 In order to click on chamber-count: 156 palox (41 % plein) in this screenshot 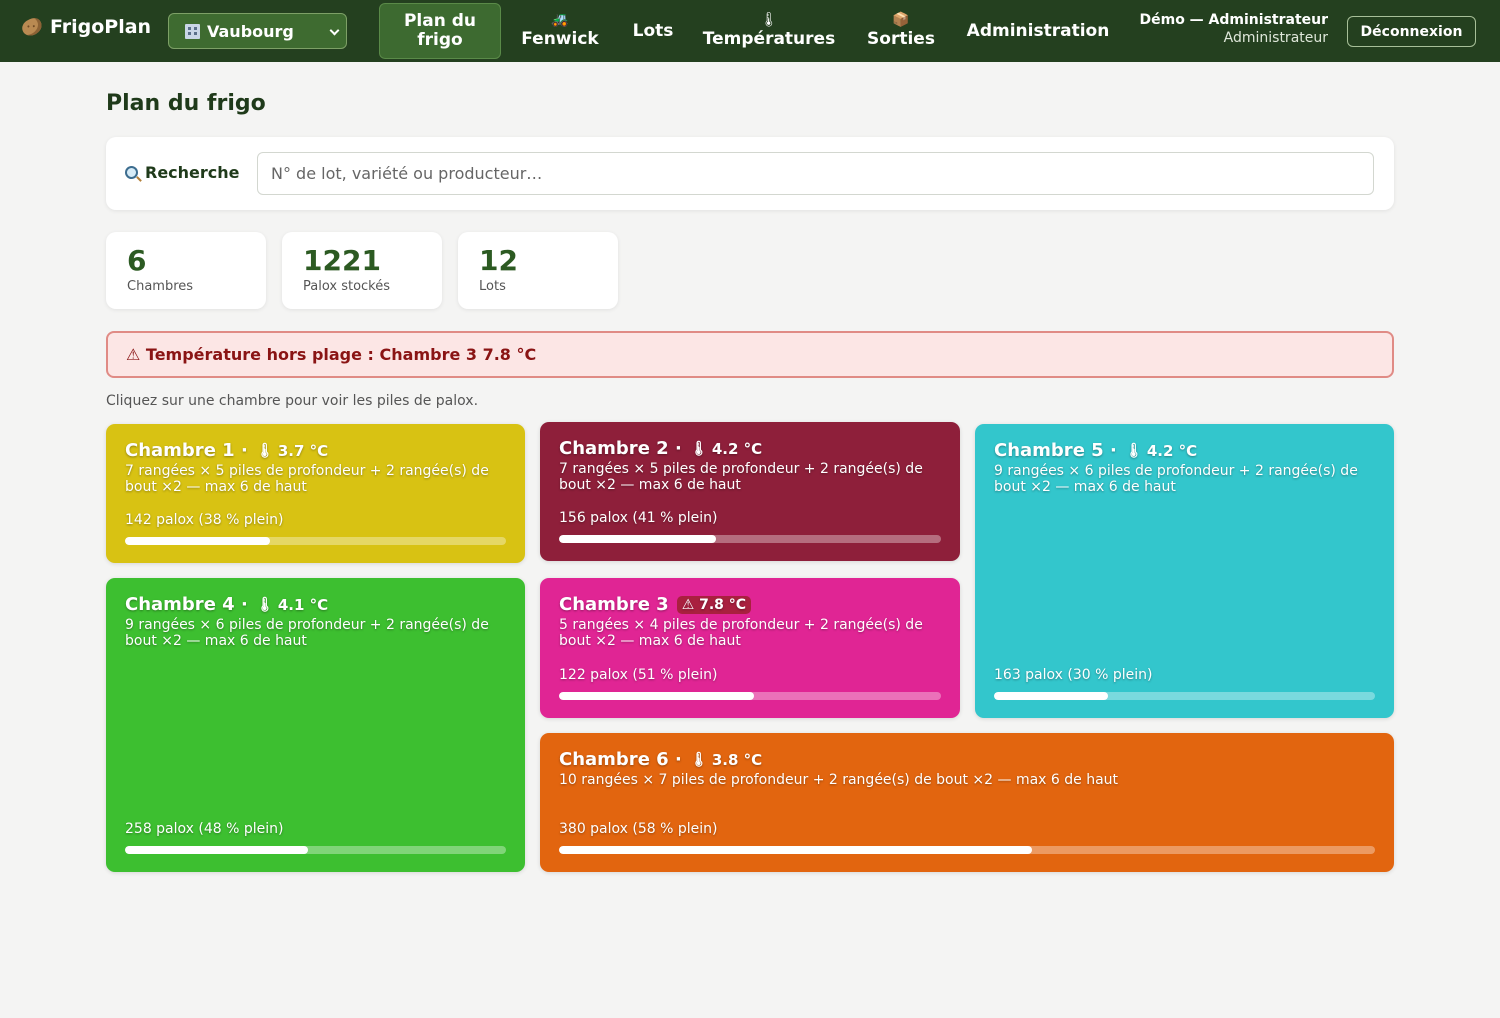, I will do `click(638, 518)`.